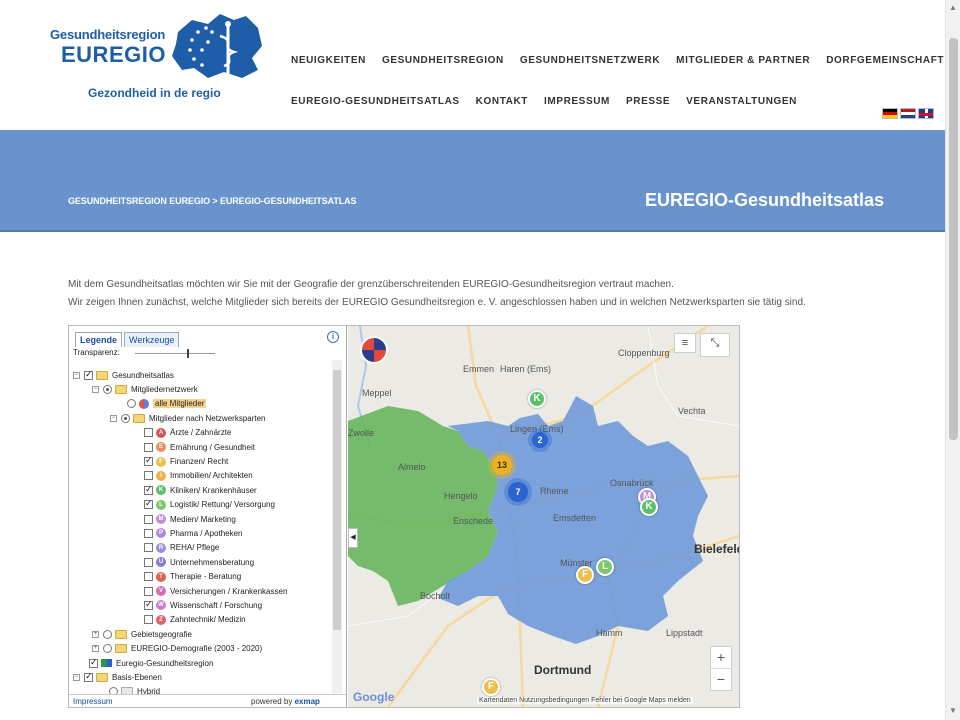 The width and height of the screenshot is (960, 720). I want to click on cluster-13: 13, so click(502, 465).